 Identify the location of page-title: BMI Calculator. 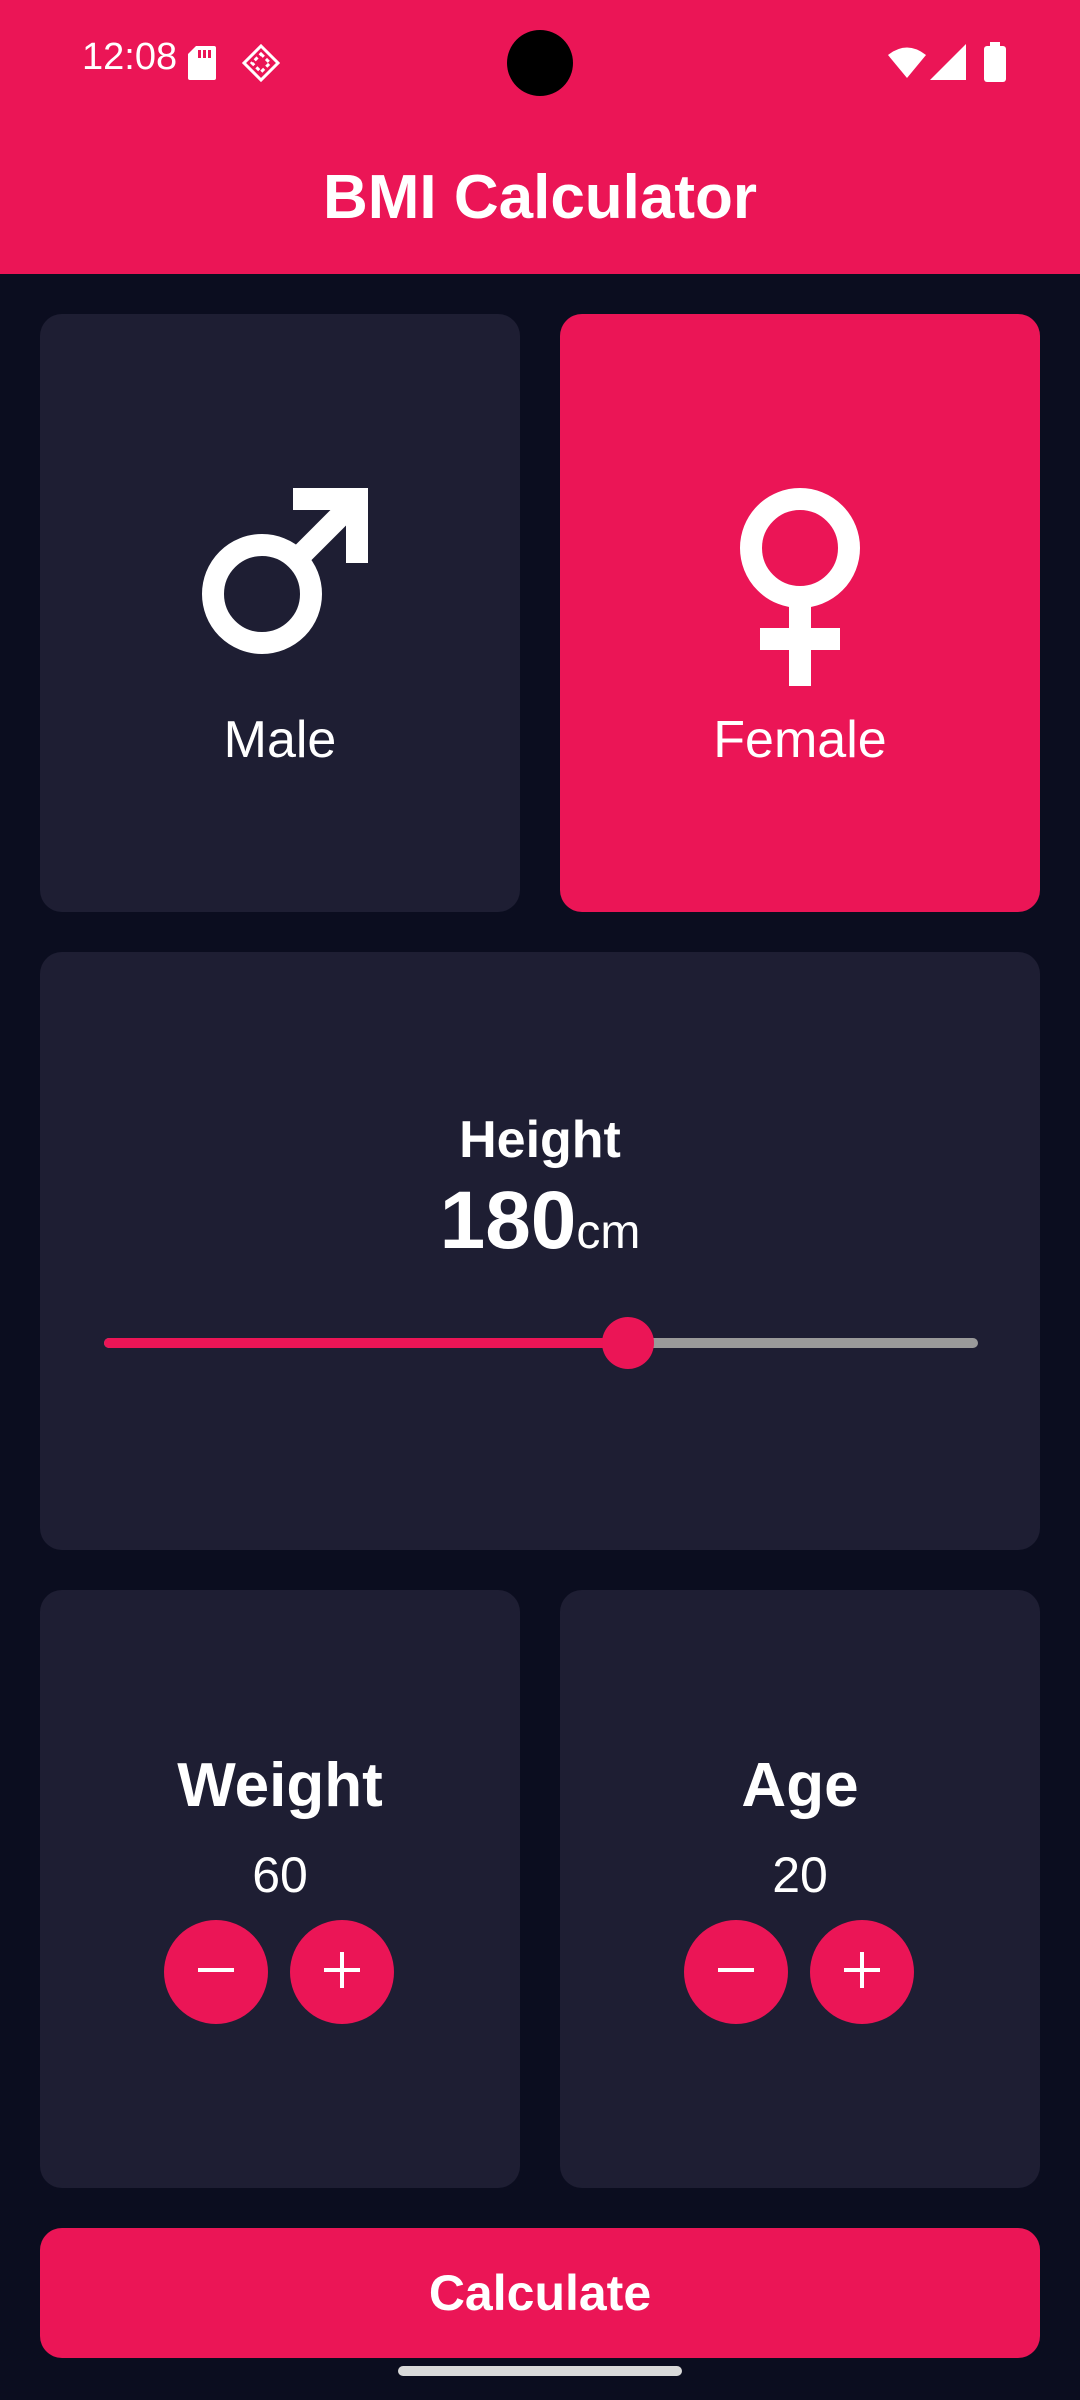
(540, 197).